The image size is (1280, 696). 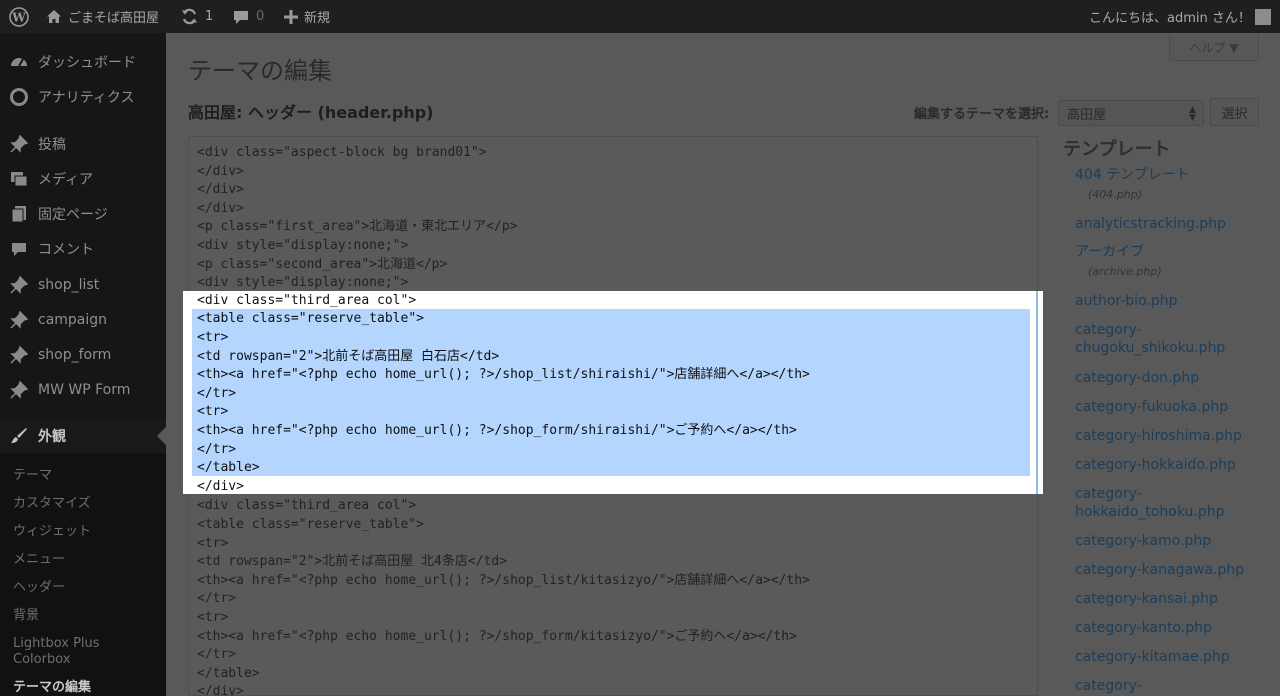 What do you see at coordinates (39, 560) in the screenshot?
I see `submenu-item-menus: メニュー` at bounding box center [39, 560].